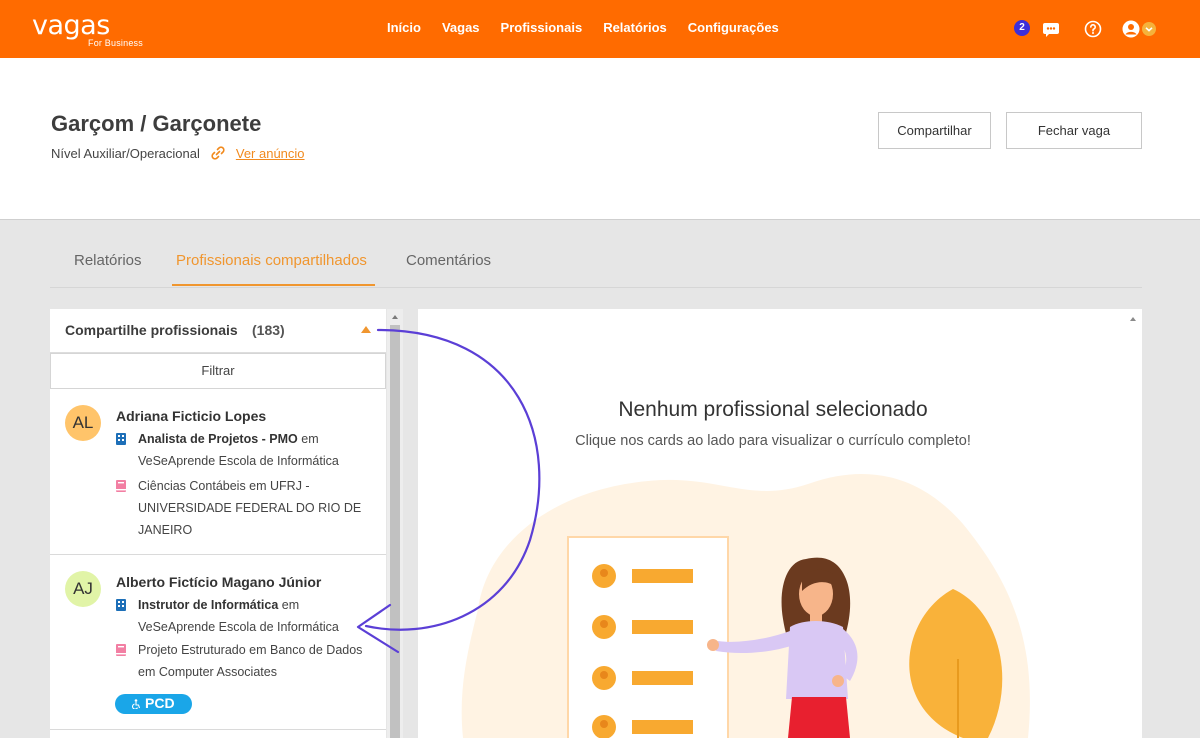 This screenshot has width=1200, height=738. Describe the element at coordinates (115, 43) in the screenshot. I see `logo-subtitle: For Business` at that location.